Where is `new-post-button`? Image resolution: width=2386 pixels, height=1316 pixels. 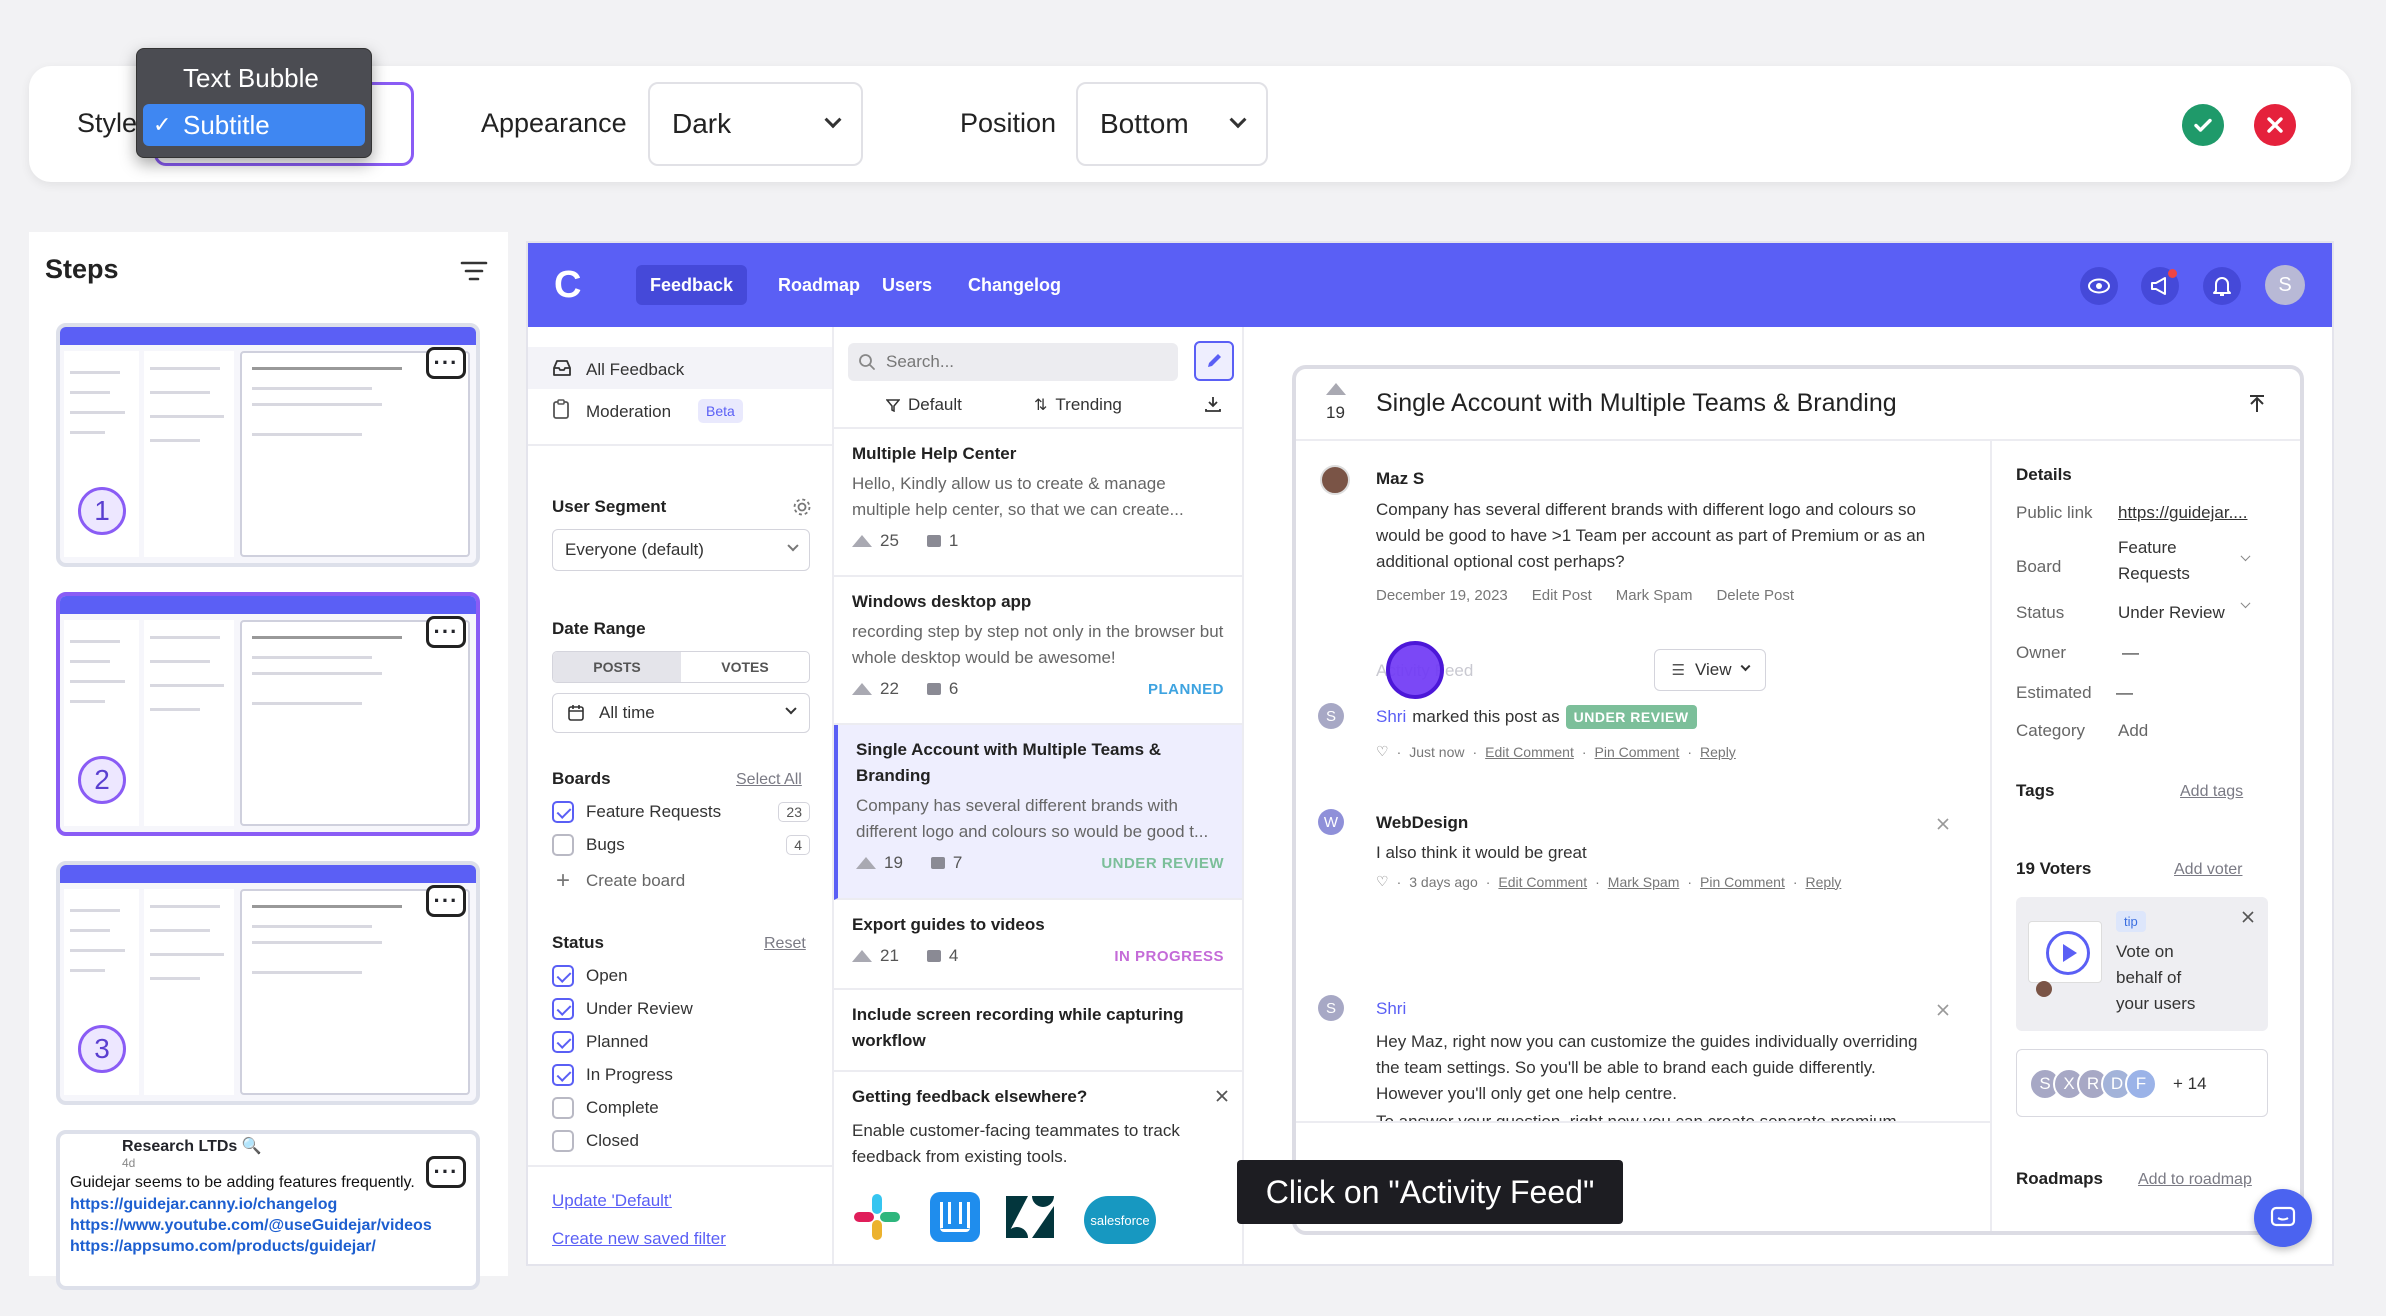
new-post-button is located at coordinates (1214, 361).